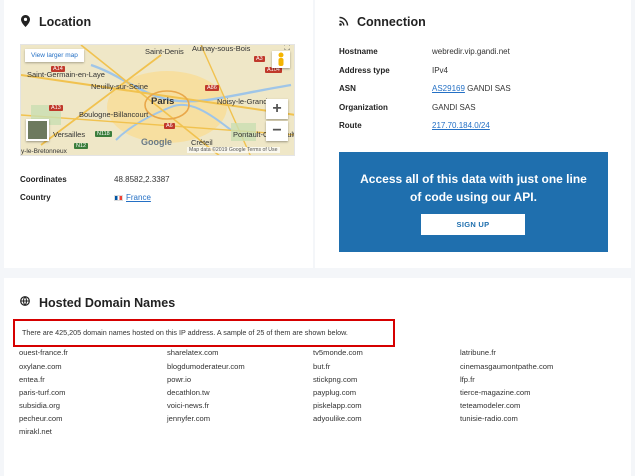 Image resolution: width=635 pixels, height=476 pixels. I want to click on domain-item: cinemasgaumontpathe.com, so click(506, 366).